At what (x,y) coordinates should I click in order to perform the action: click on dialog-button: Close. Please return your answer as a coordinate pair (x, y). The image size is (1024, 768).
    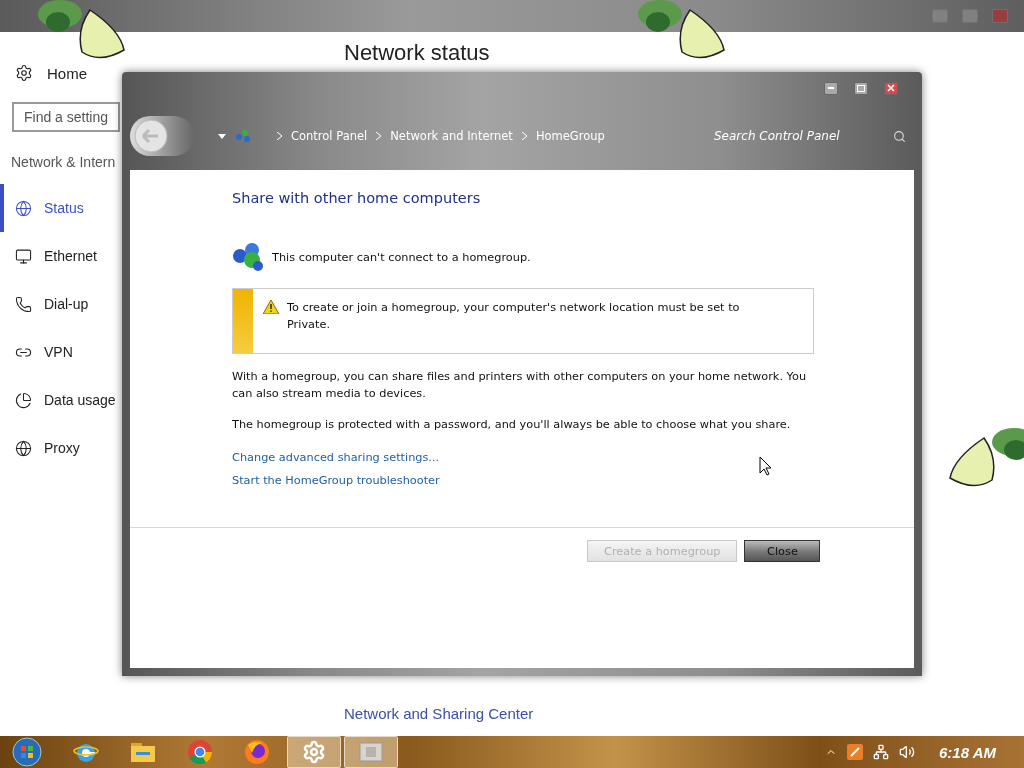
    Looking at the image, I should click on (782, 551).